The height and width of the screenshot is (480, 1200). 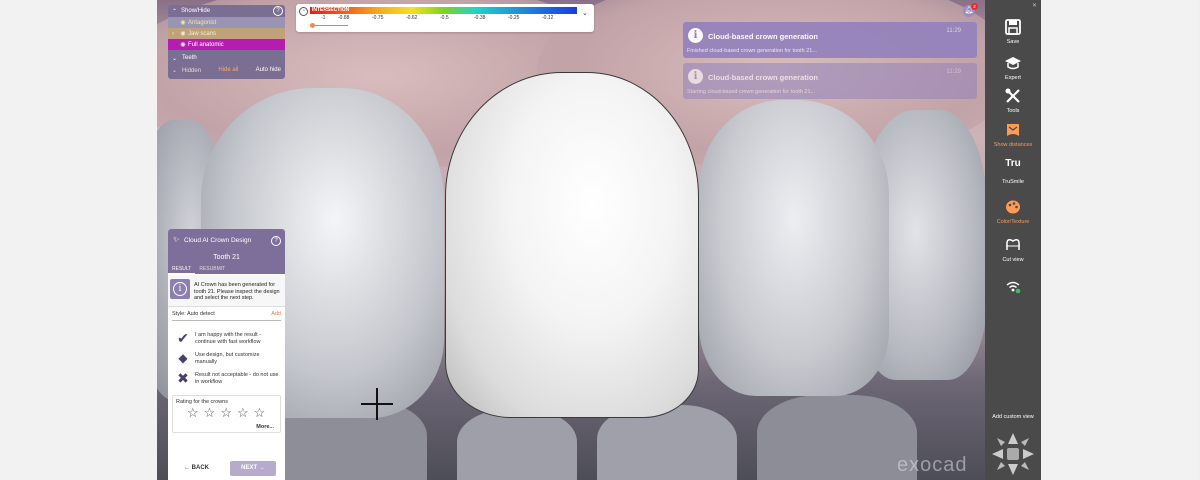 What do you see at coordinates (1013, 111) in the screenshot?
I see `toolbar-label: Tools` at bounding box center [1013, 111].